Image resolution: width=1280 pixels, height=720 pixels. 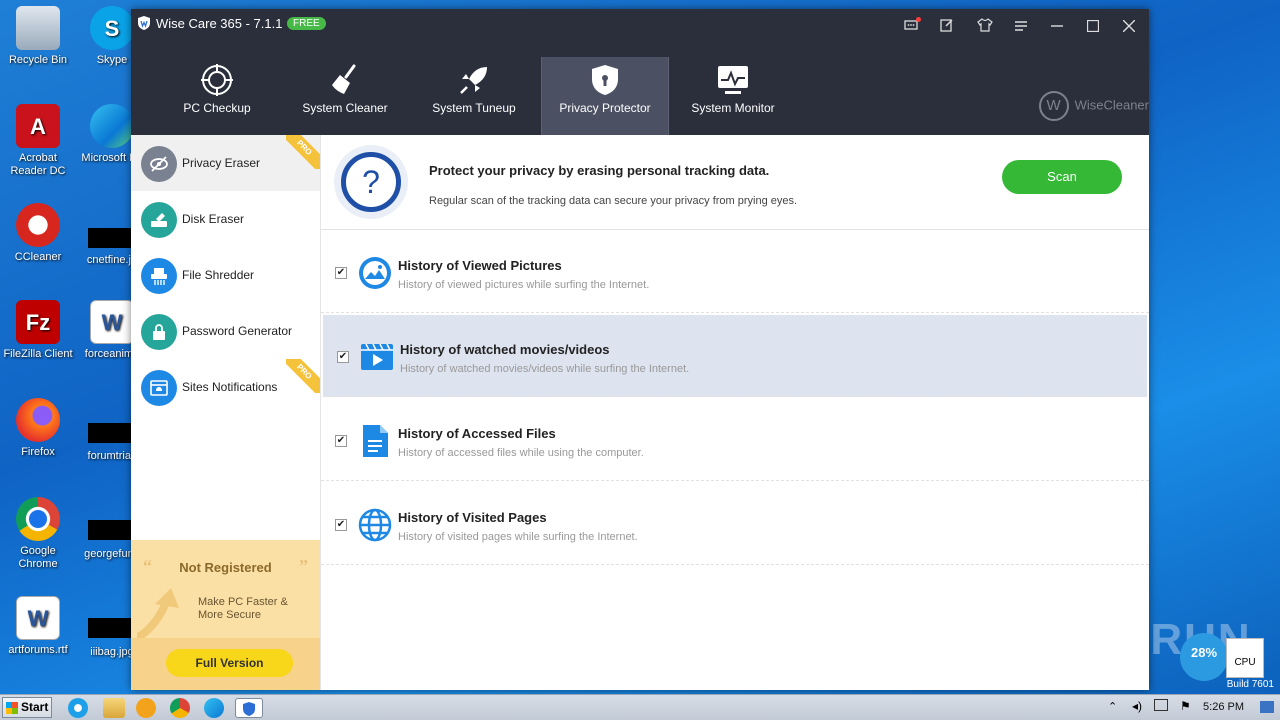 What do you see at coordinates (78, 708) in the screenshot?
I see `taskbar-ie-icon` at bounding box center [78, 708].